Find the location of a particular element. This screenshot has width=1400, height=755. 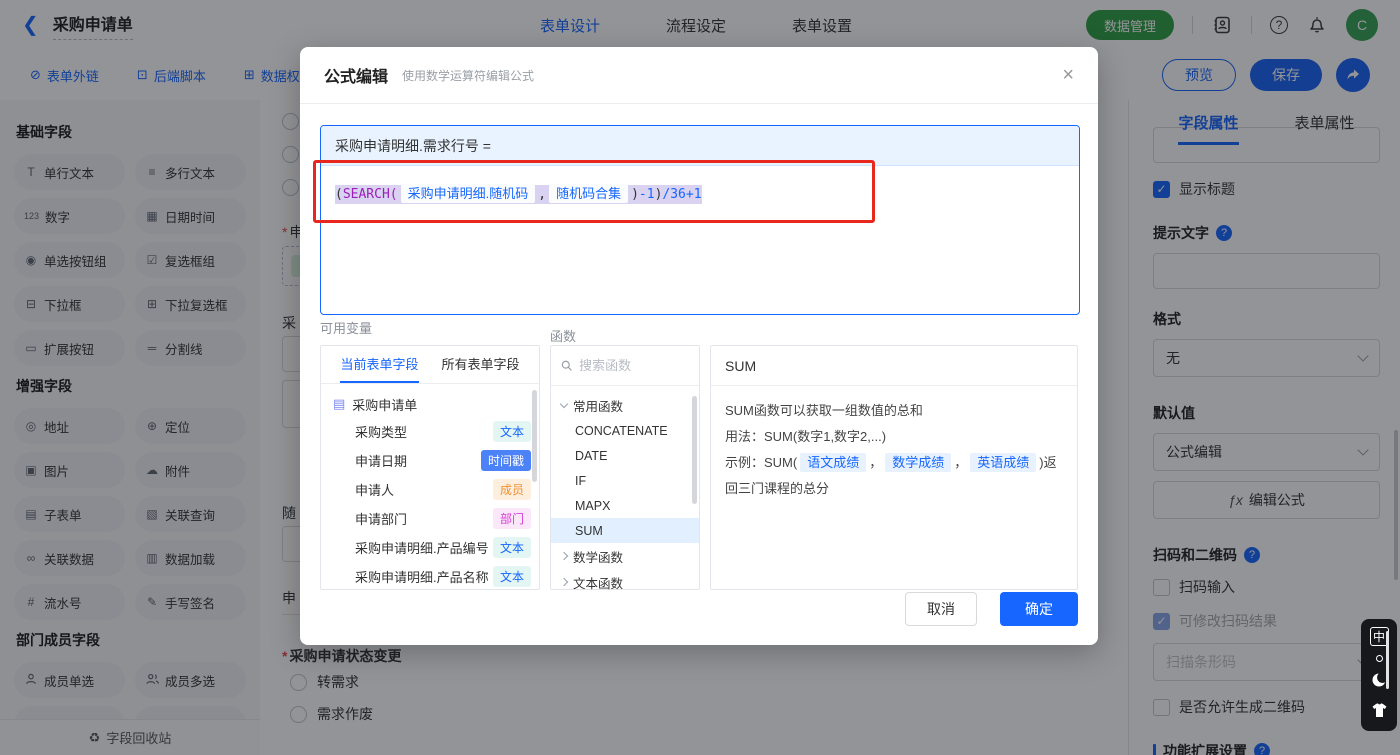

formula-number-token: -1 is located at coordinates (646, 194).